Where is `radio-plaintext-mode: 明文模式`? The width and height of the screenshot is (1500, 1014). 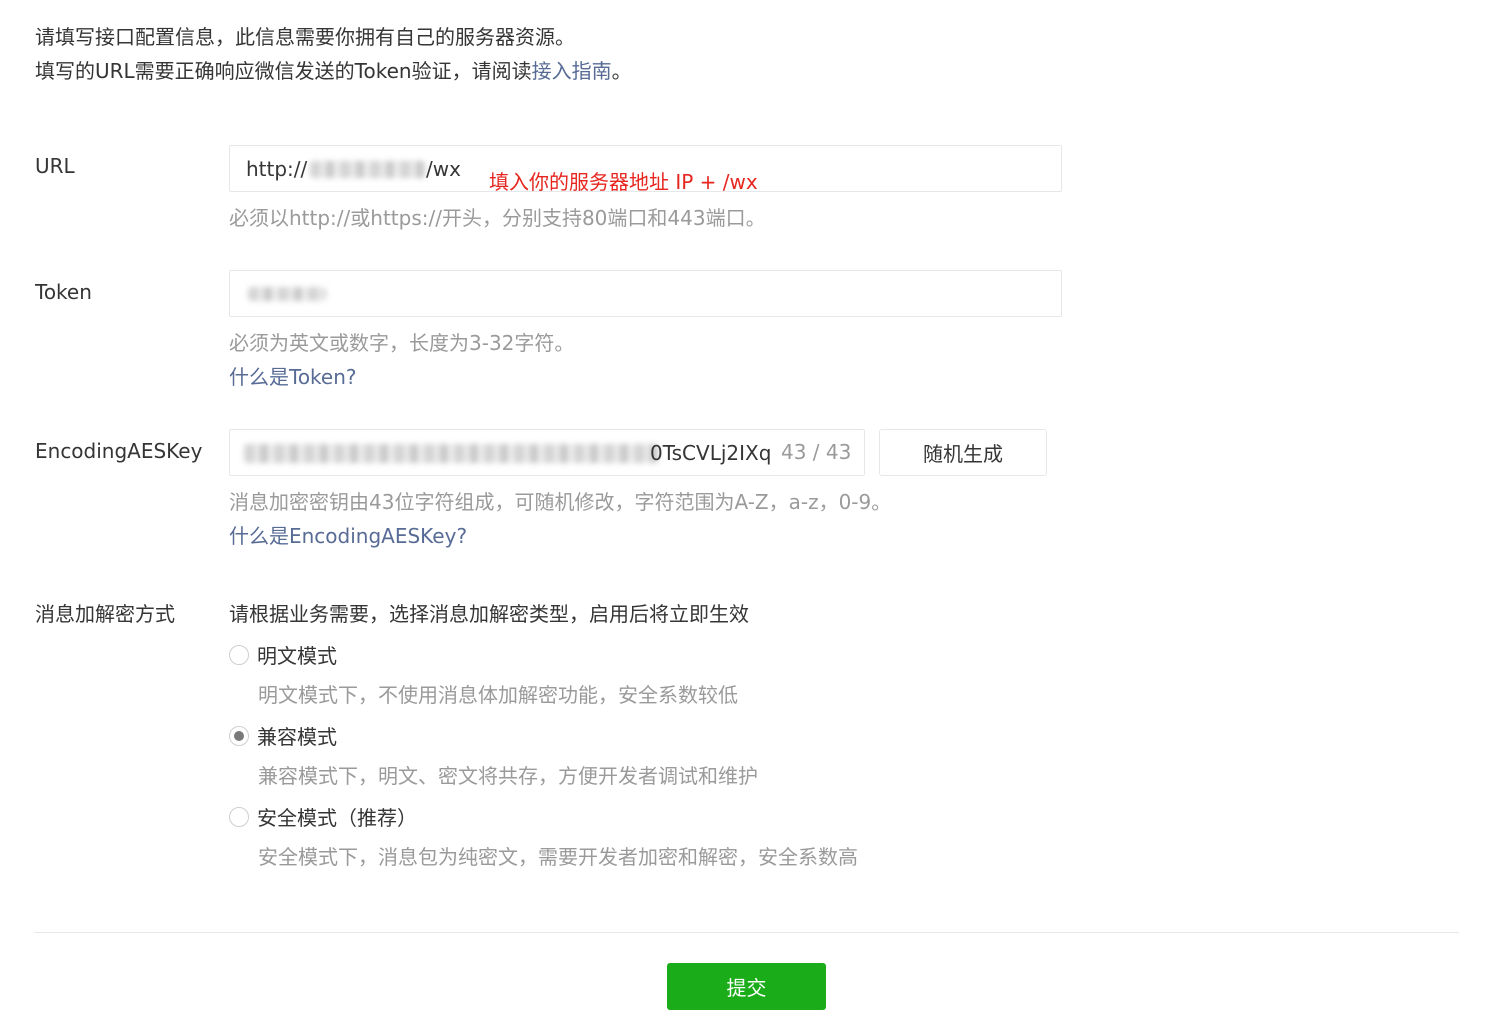
radio-plaintext-mode: 明文模式 is located at coordinates (283, 654).